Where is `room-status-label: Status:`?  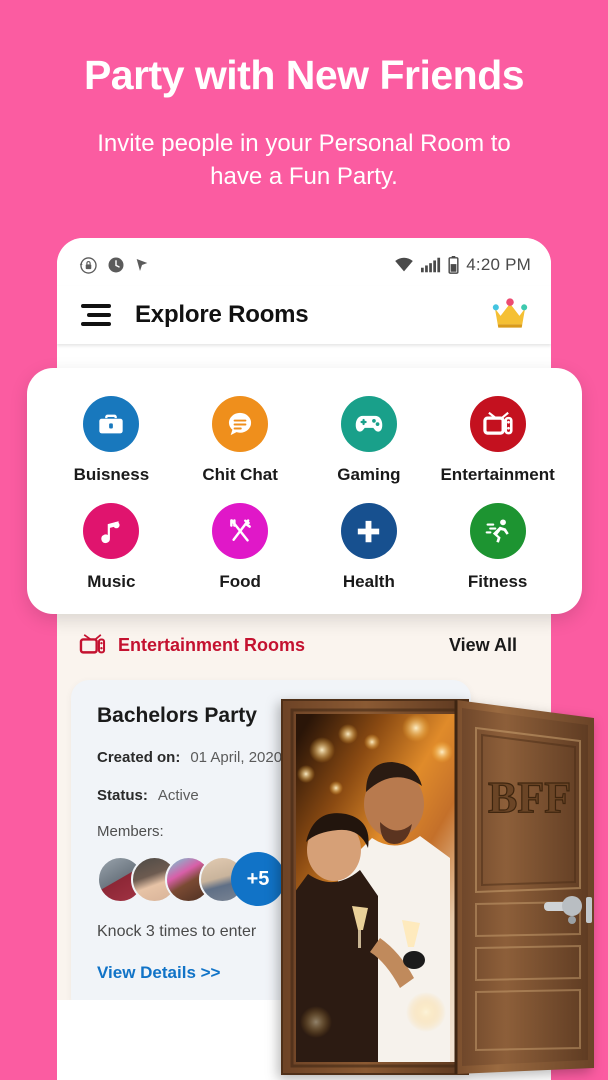
room-status-label: Status: is located at coordinates (122, 795).